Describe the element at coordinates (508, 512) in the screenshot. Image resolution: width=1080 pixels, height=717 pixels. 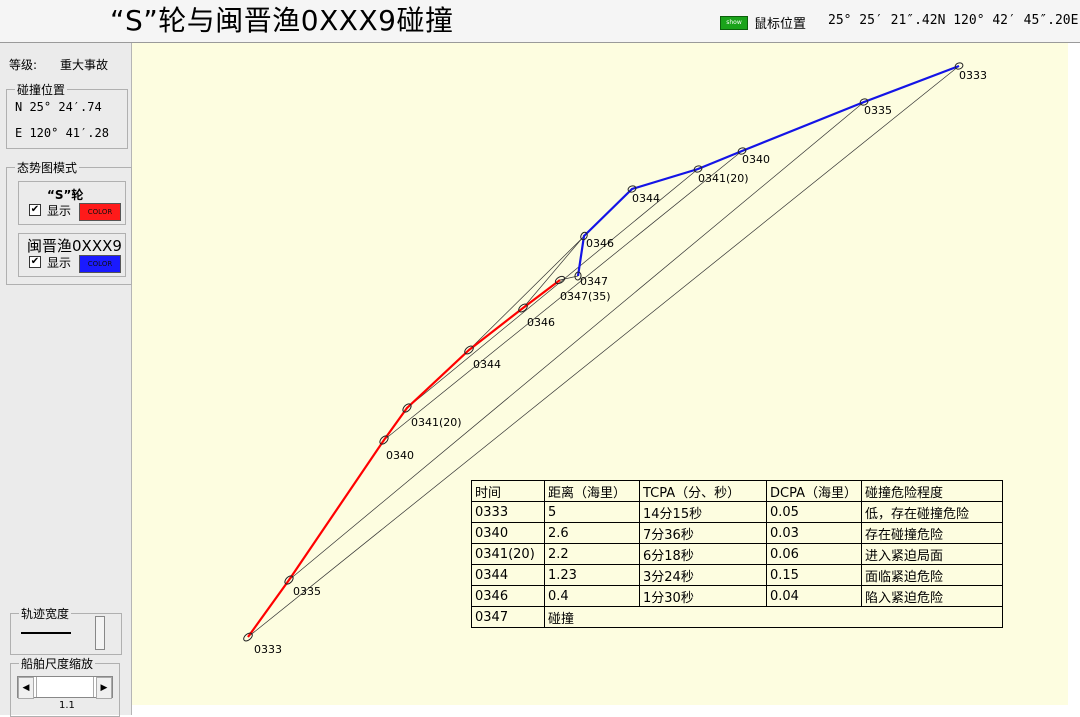
I see `cell-time: 0333` at that location.